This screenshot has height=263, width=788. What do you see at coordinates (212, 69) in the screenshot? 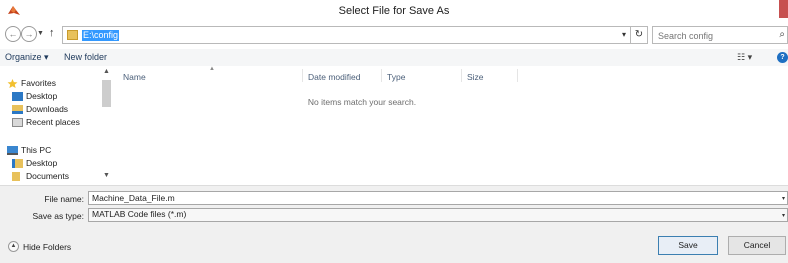
I see `sort-indicator-icon: ▲` at bounding box center [212, 69].